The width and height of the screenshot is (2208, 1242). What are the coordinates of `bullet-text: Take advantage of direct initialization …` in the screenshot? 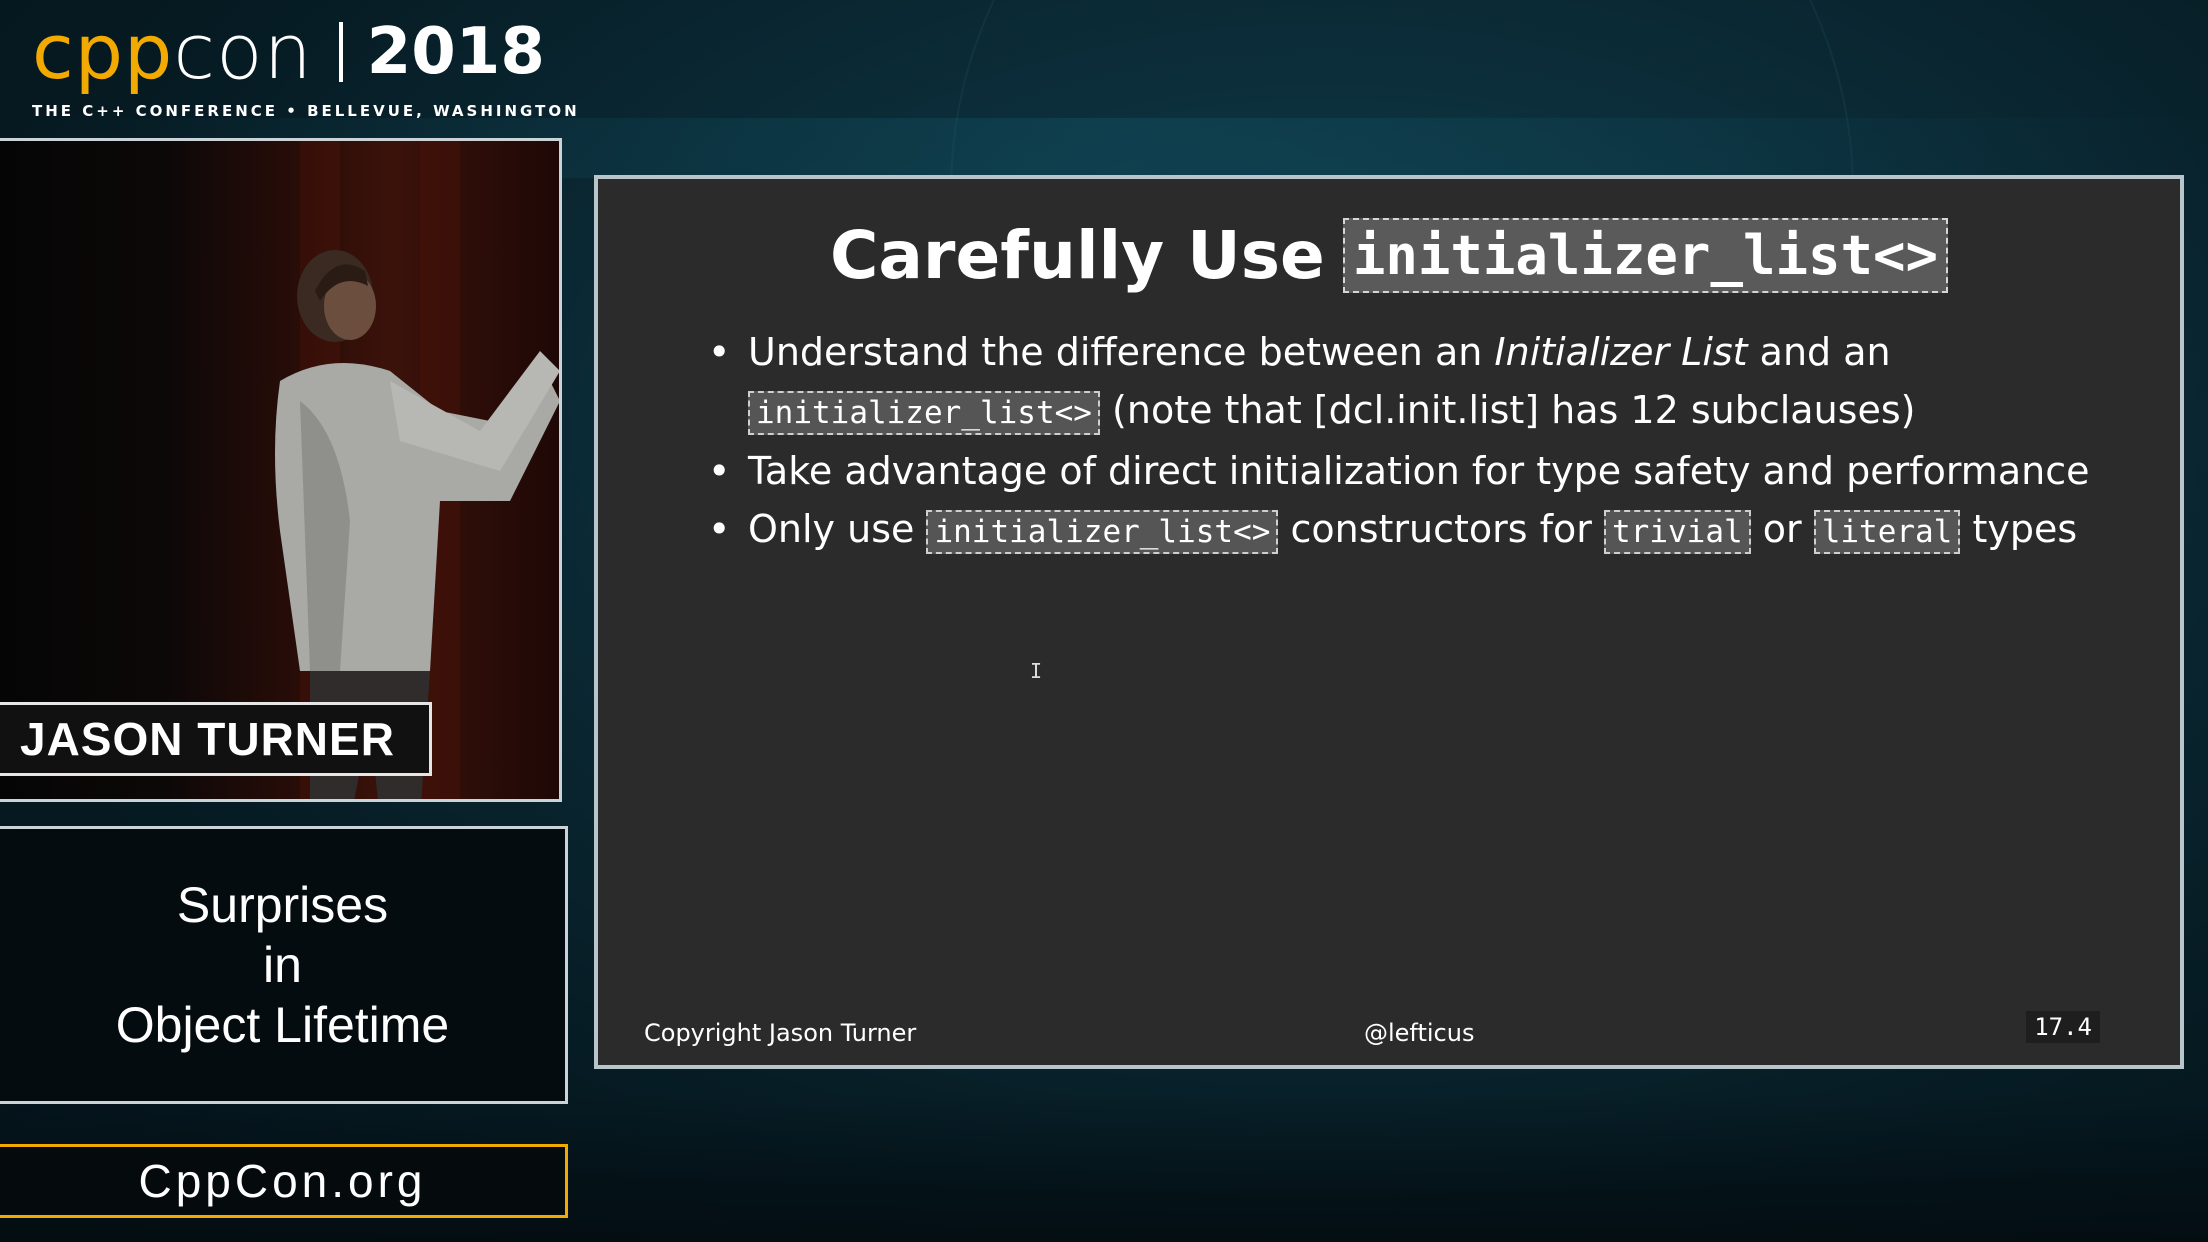 It's located at (1419, 471).